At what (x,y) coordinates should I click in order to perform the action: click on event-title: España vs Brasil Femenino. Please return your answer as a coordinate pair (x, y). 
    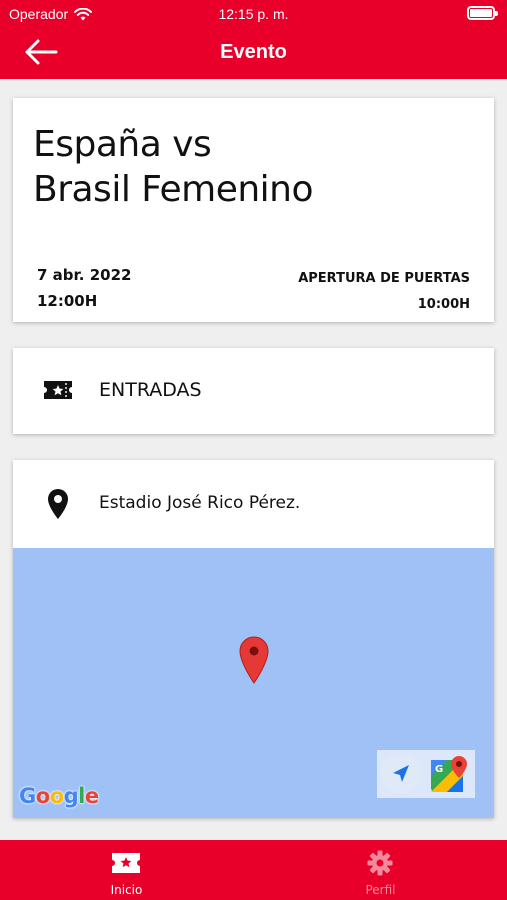
    Looking at the image, I should click on (173, 167).